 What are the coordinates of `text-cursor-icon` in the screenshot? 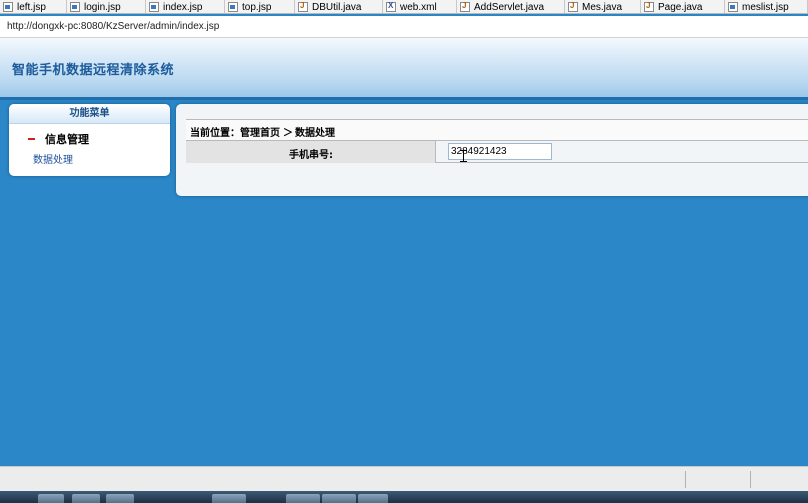 It's located at (463, 156).